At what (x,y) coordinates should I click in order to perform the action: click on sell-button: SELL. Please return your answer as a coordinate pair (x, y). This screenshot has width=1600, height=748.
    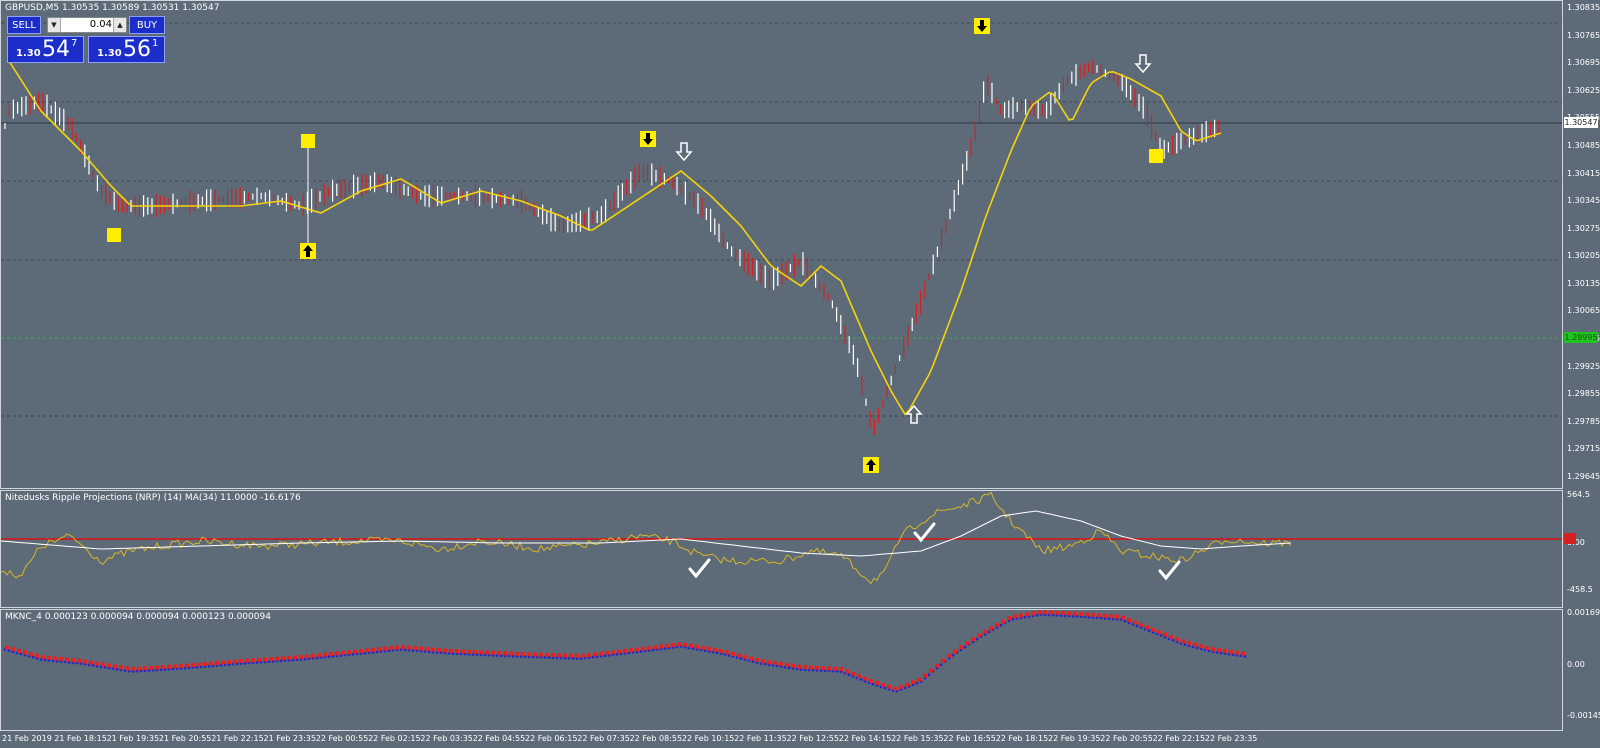
    Looking at the image, I should click on (24, 25).